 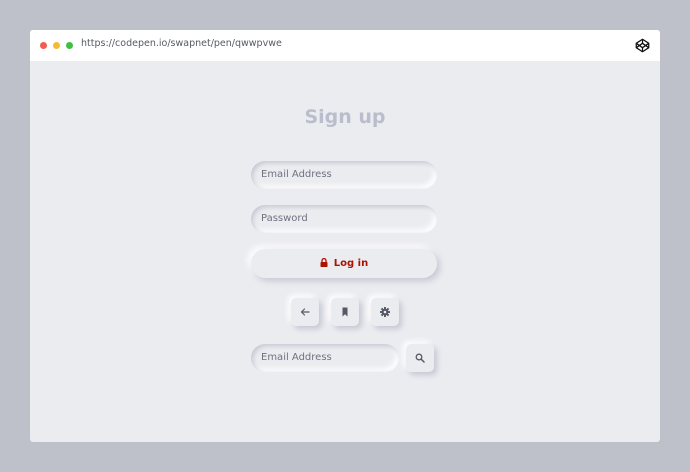 I want to click on close-window-dot, so click(x=43, y=45).